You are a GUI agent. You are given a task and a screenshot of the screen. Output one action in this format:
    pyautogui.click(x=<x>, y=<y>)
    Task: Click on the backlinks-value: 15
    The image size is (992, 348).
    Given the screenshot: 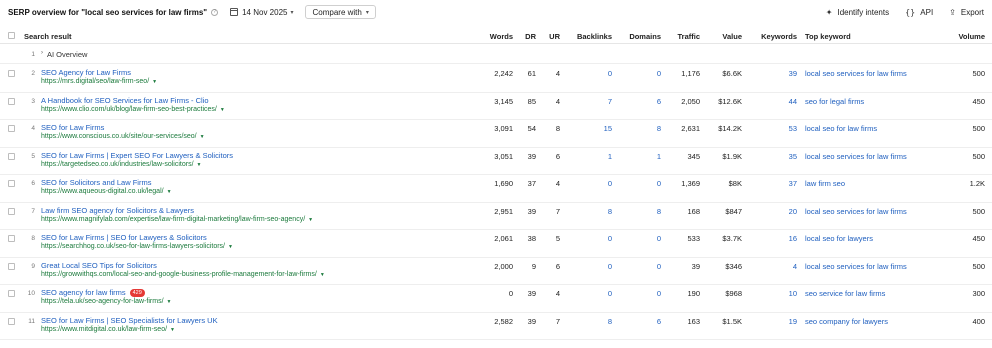 What is the action you would take?
    pyautogui.click(x=608, y=128)
    